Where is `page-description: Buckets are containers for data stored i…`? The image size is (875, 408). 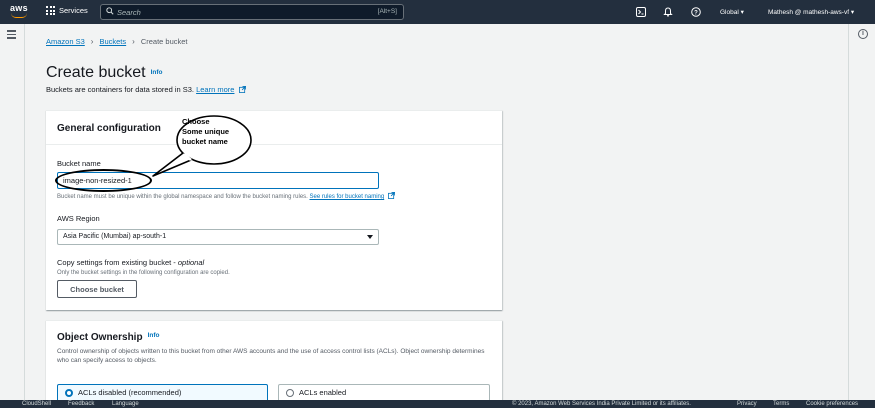
page-description: Buckets are containers for data stored i… is located at coordinates (146, 89).